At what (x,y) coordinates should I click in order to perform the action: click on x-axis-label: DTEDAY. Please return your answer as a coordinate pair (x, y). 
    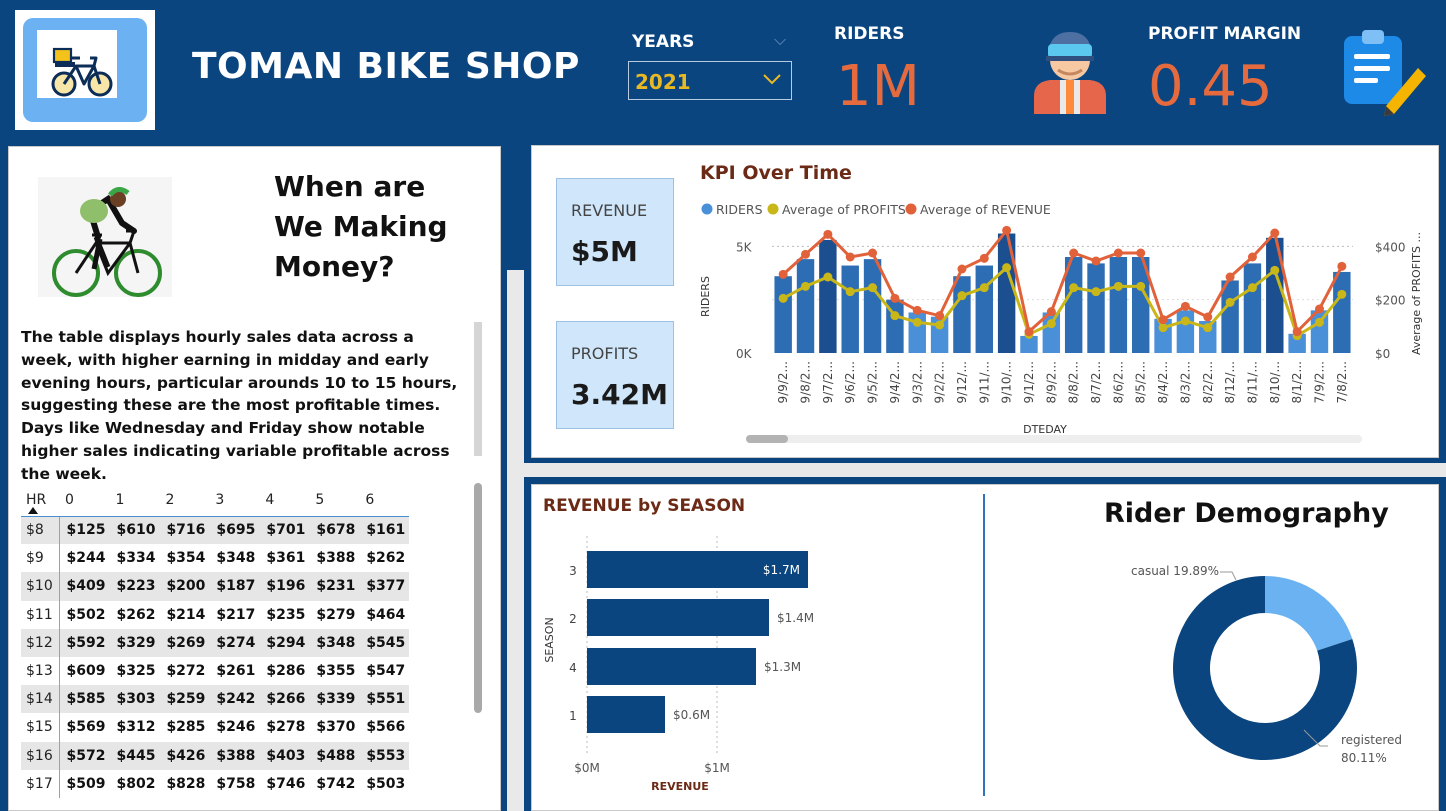
    Looking at the image, I should click on (1045, 429).